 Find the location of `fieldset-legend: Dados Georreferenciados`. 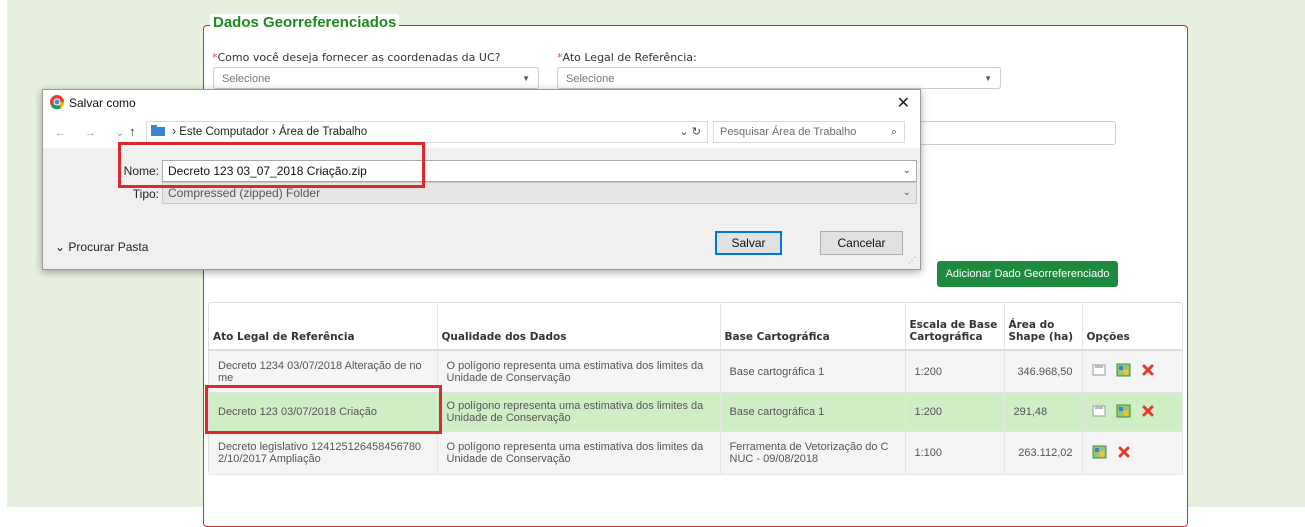

fieldset-legend: Dados Georreferenciados is located at coordinates (305, 22).